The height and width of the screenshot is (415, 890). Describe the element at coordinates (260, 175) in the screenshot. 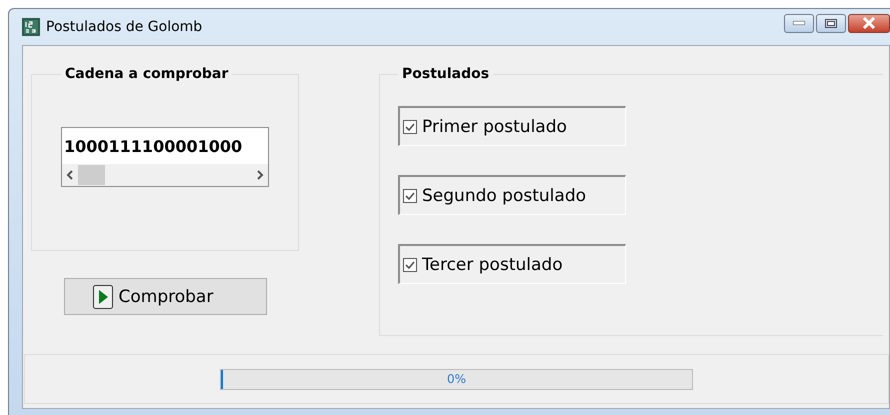

I see `scroll-right-icon` at that location.